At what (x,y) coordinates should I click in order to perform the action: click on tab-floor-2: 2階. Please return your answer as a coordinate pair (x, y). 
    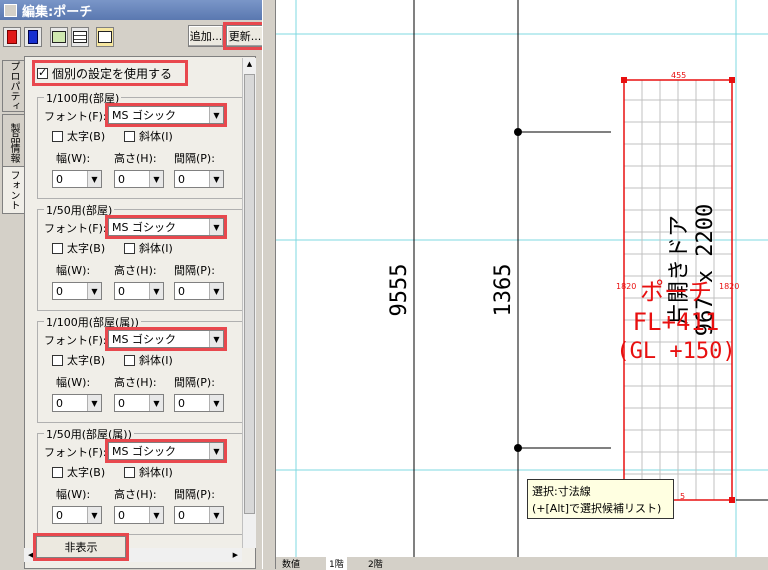
    Looking at the image, I should click on (375, 563).